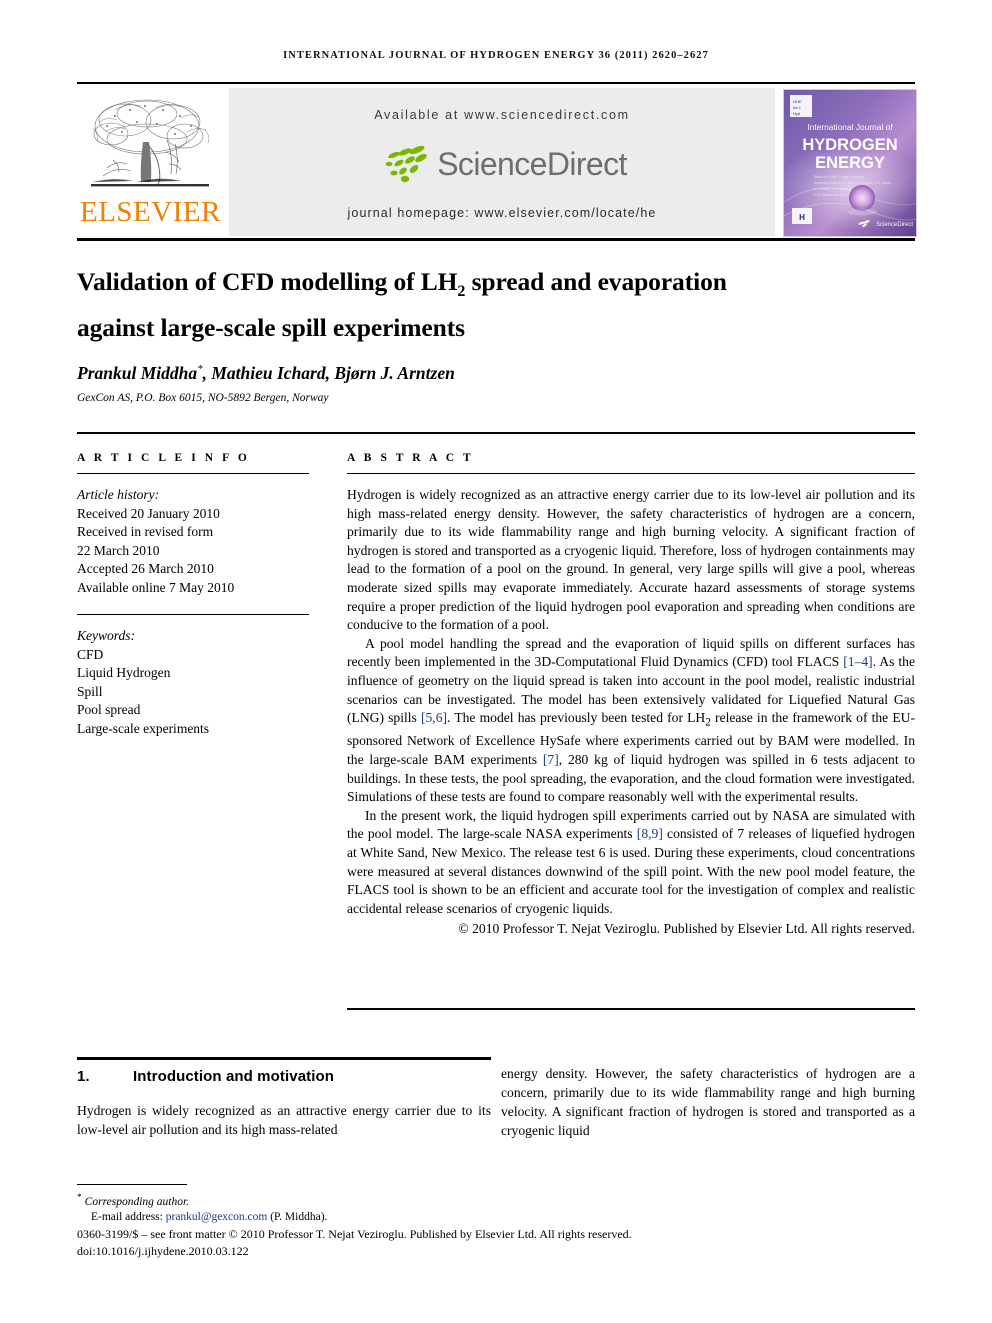  What do you see at coordinates (857, 661) in the screenshot?
I see `citation-link-1-4: [1–4]` at bounding box center [857, 661].